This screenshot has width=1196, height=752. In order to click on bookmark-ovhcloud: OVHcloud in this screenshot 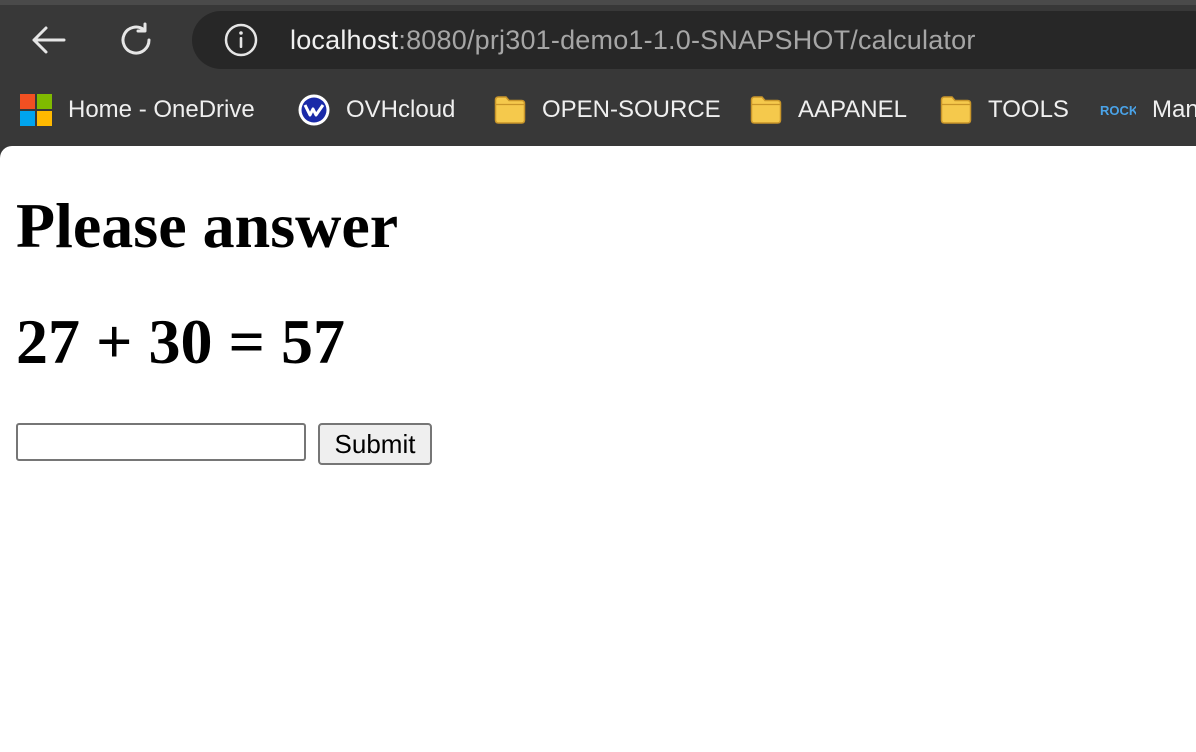, I will do `click(376, 110)`.